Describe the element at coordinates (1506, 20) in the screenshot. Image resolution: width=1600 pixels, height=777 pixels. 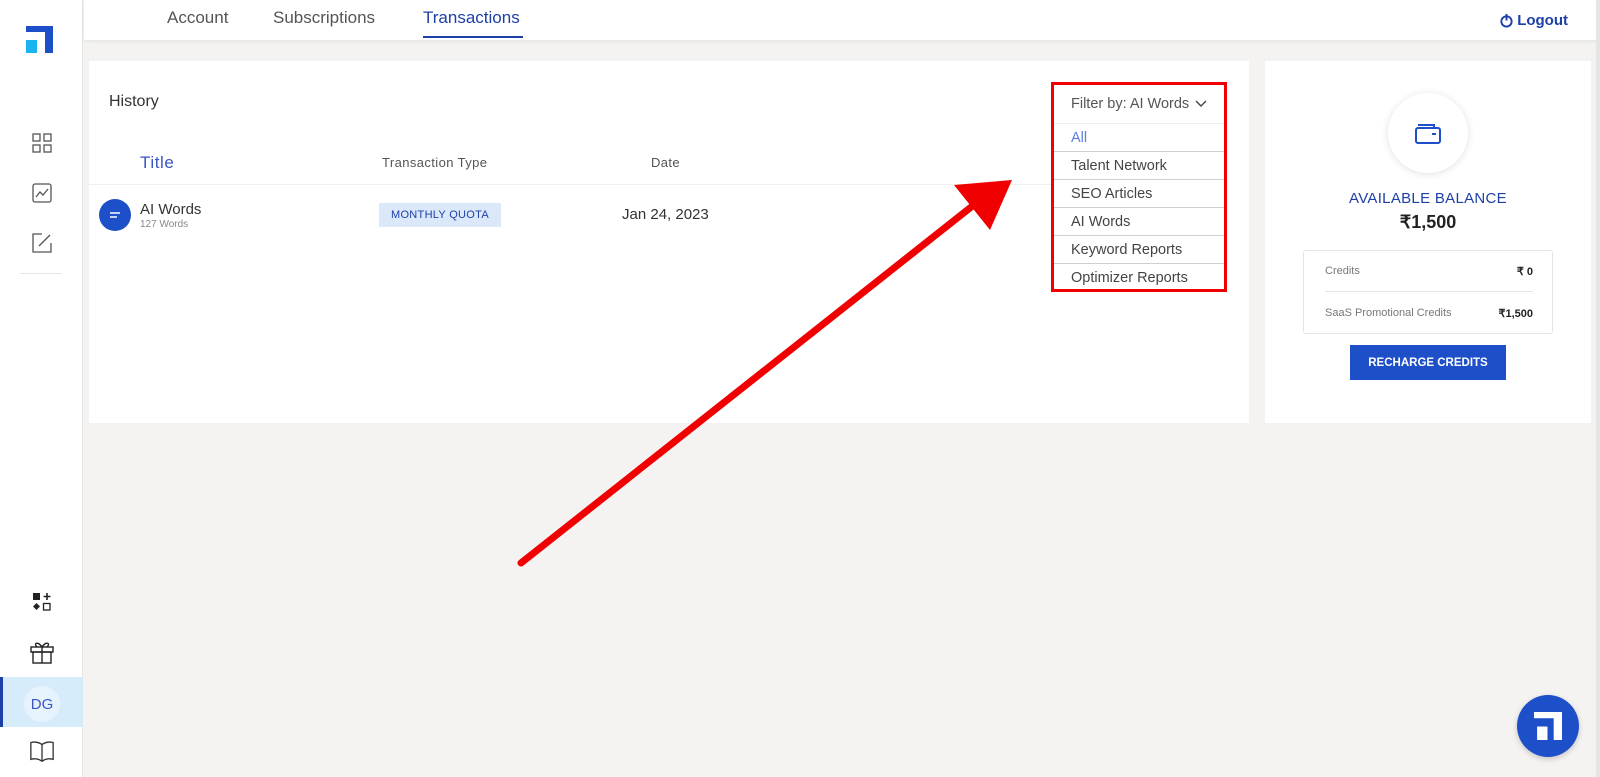
I see `power-icon` at that location.